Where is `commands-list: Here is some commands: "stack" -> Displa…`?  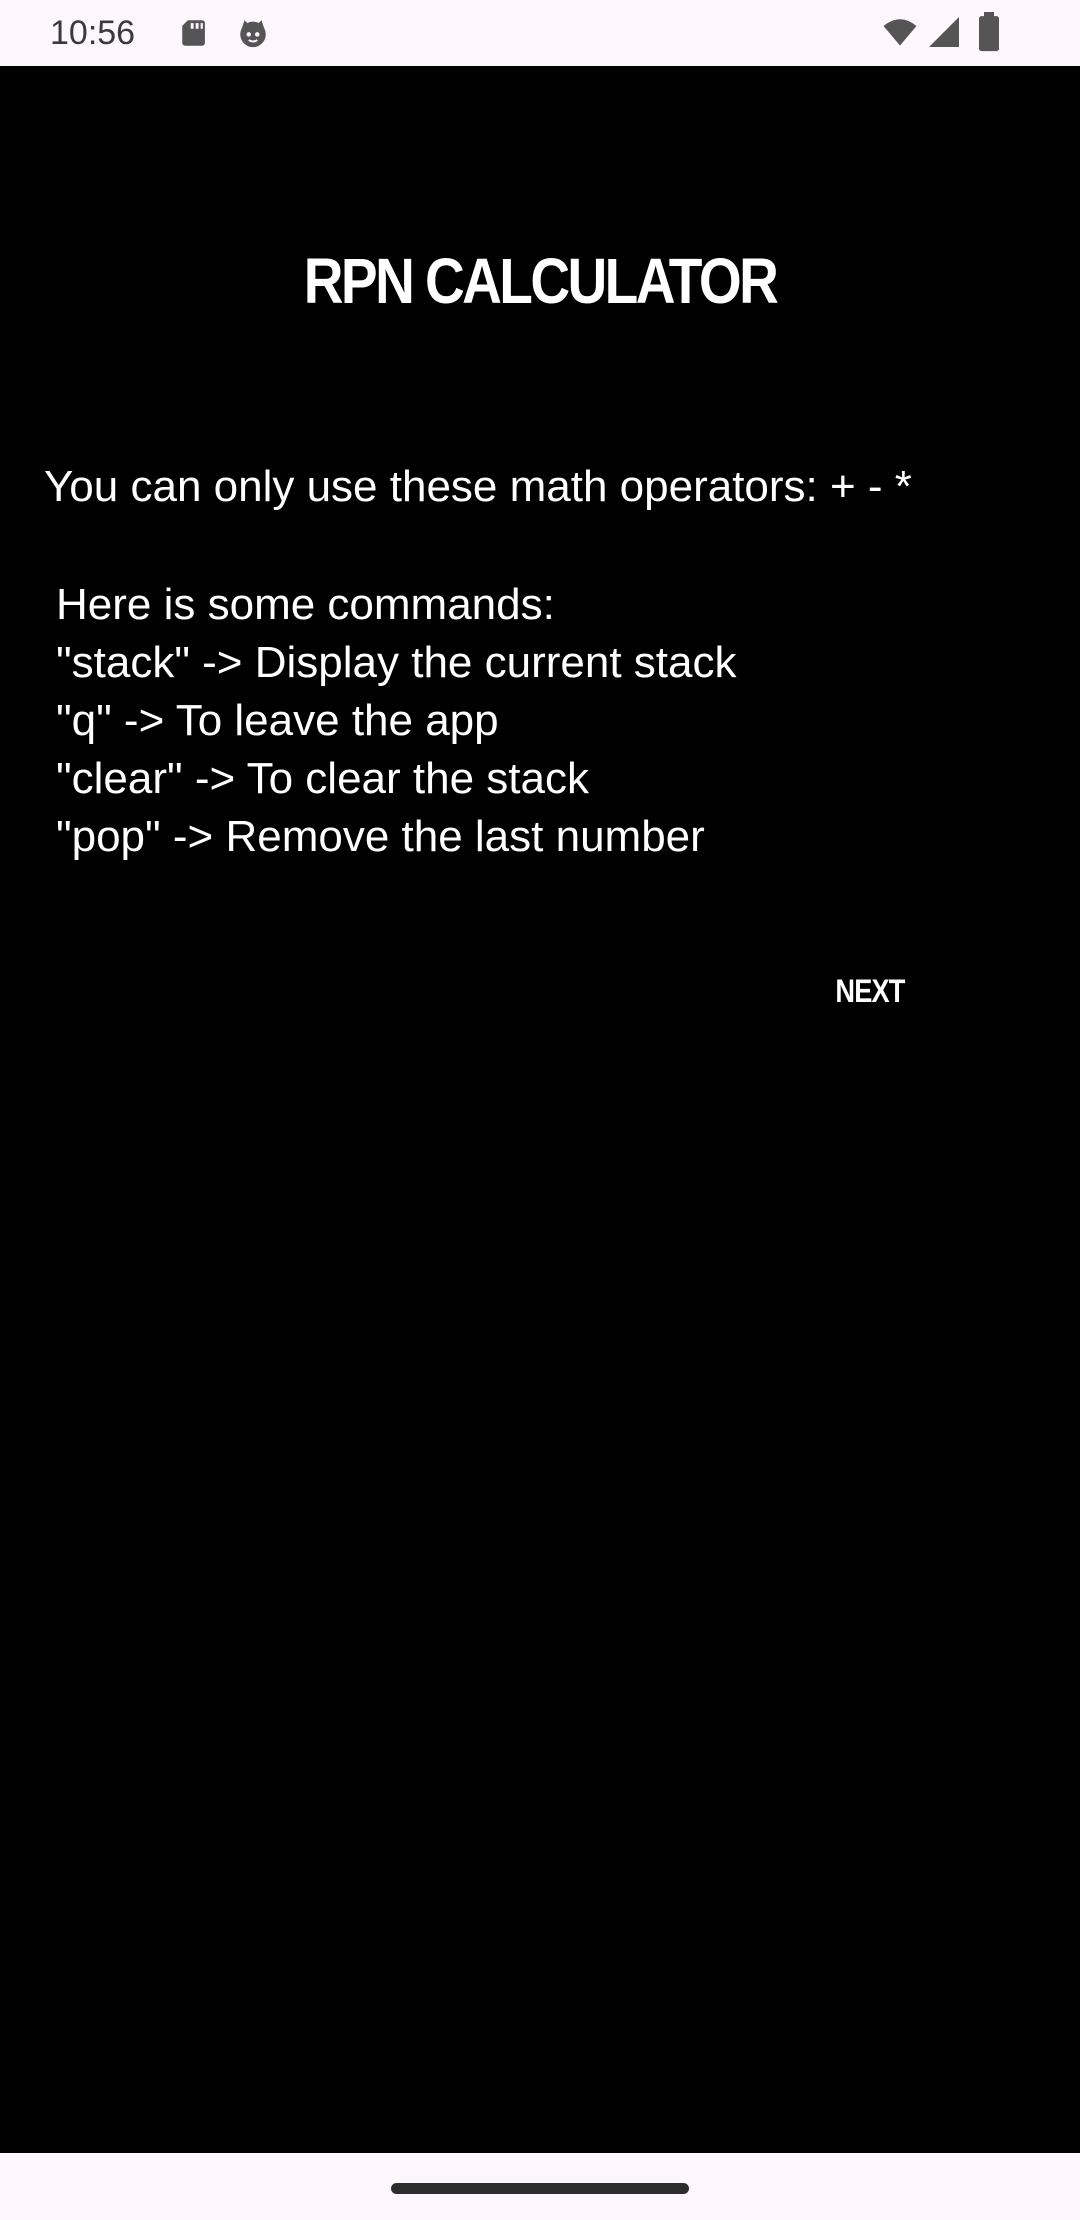 commands-list: Here is some commands: "stack" -> Displa… is located at coordinates (396, 721).